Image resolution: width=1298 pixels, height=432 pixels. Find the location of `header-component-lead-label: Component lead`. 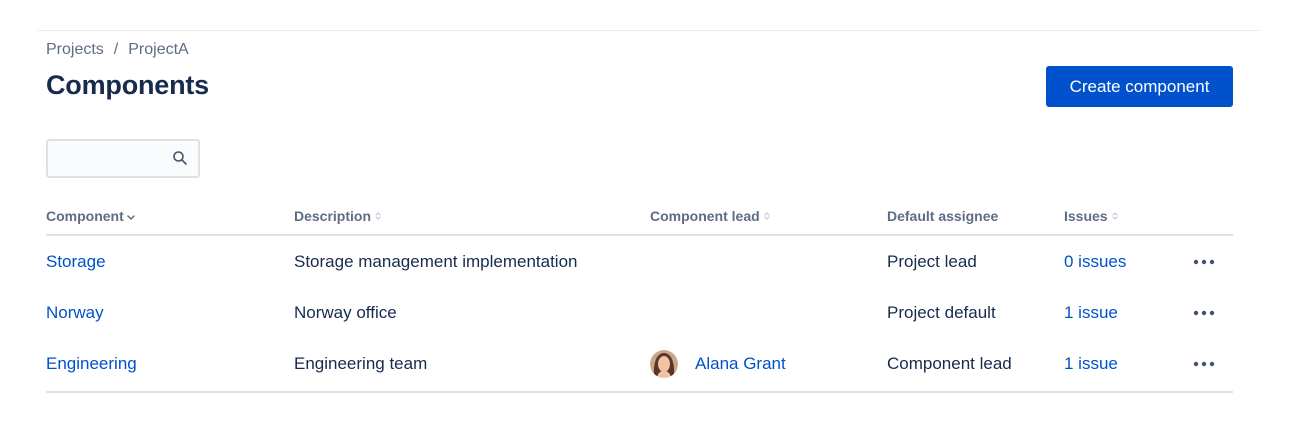

header-component-lead-label: Component lead is located at coordinates (705, 216).